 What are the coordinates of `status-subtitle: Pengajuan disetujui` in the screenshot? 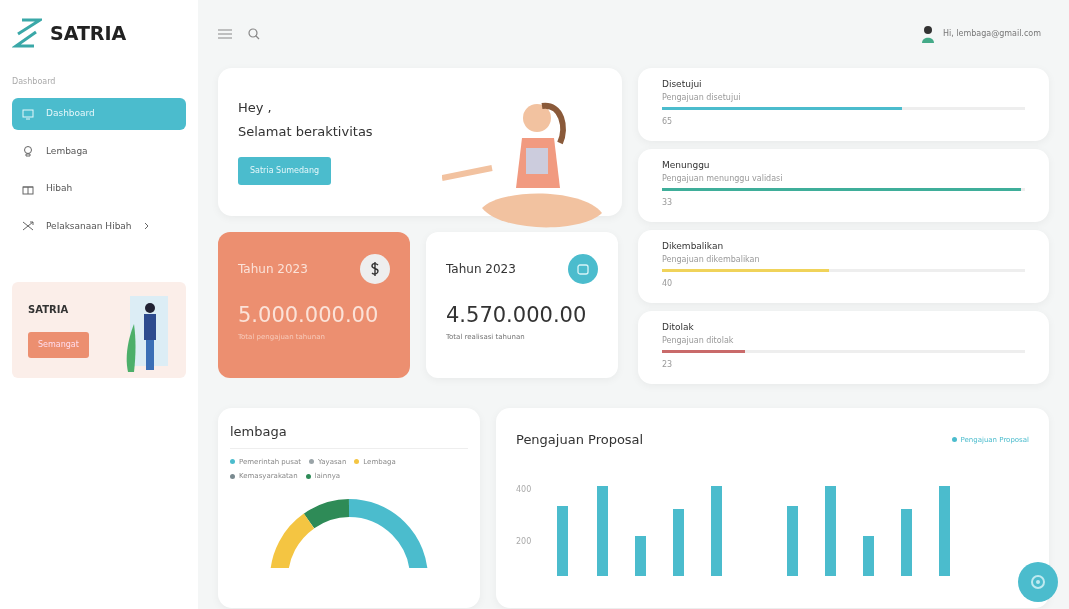 It's located at (702, 97).